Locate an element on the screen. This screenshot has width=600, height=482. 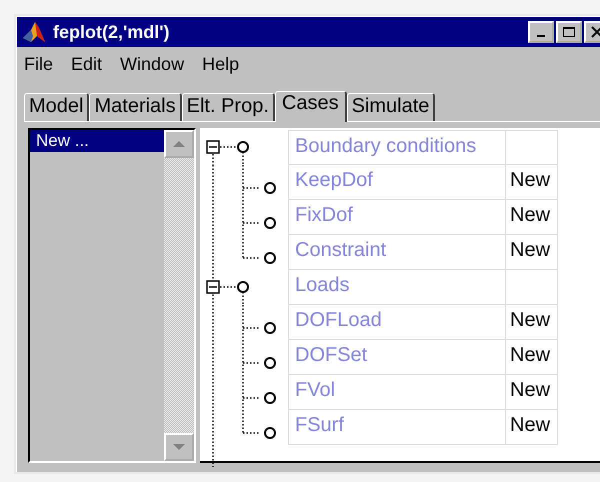
menu-item: File is located at coordinates (39, 64).